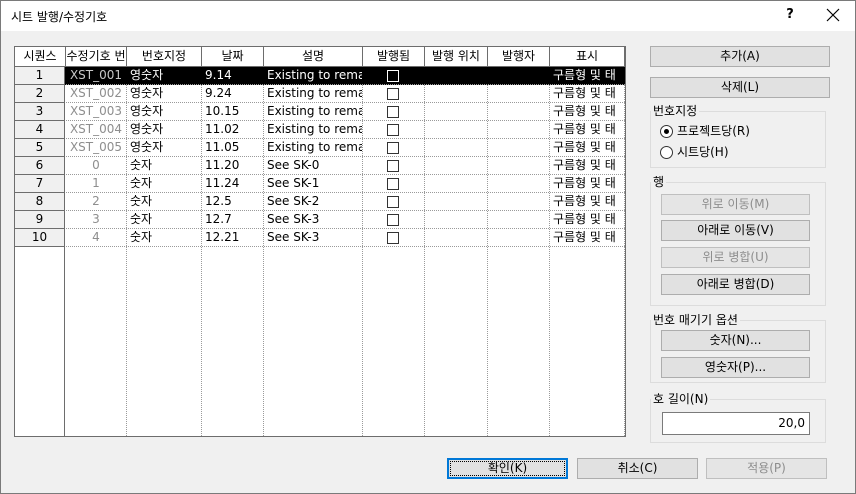 The image size is (856, 494). Describe the element at coordinates (735, 204) in the screenshot. I see `move-up-button: 위로 이동(M)` at that location.